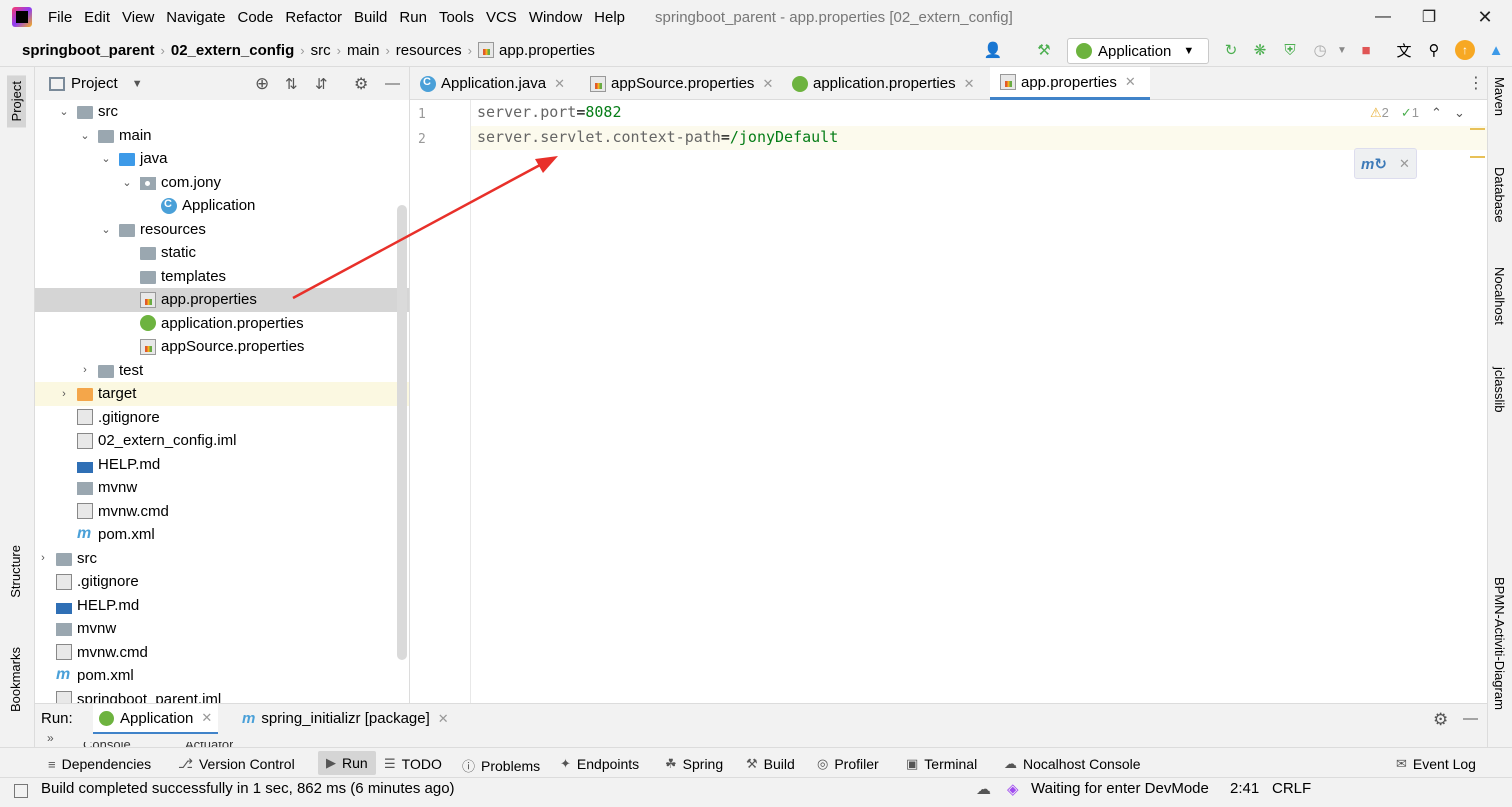  I want to click on tool-button-build: ⚒ Build, so click(770, 764).